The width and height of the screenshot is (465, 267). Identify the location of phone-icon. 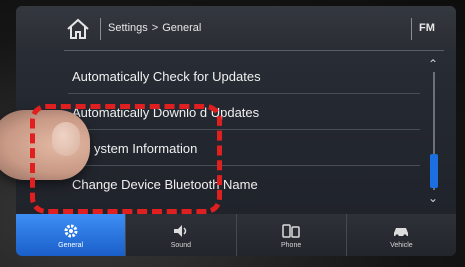
(291, 231).